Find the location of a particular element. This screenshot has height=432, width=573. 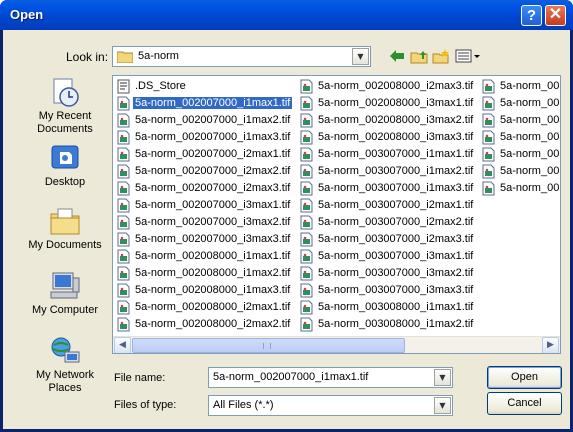

file-item-label: 5a-norm_003007000_i1max3.tif is located at coordinates (396, 188).